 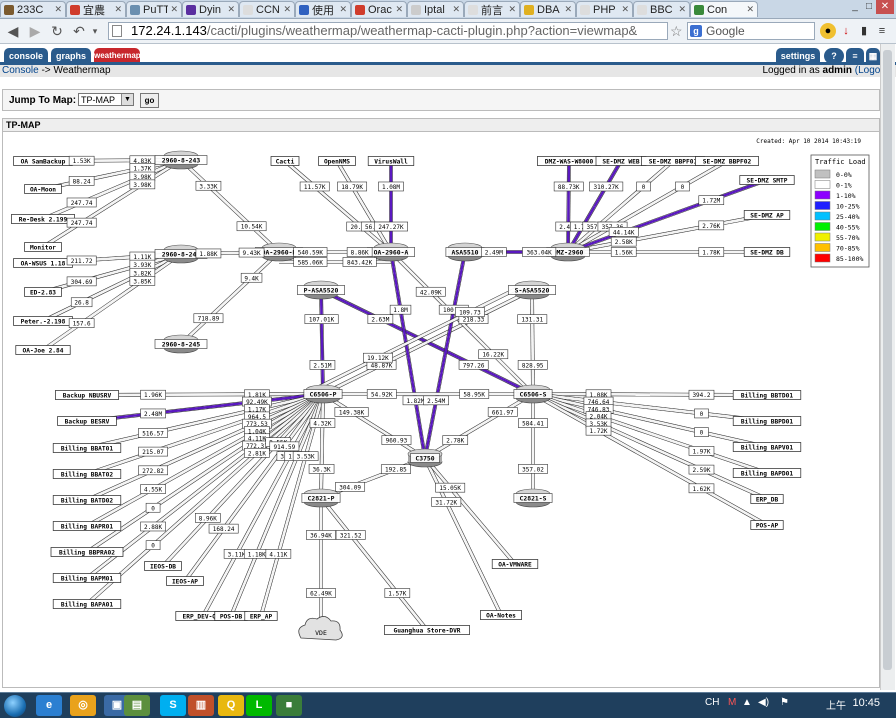 What do you see at coordinates (49, 705) in the screenshot?
I see `taskbar-app-icon: e` at bounding box center [49, 705].